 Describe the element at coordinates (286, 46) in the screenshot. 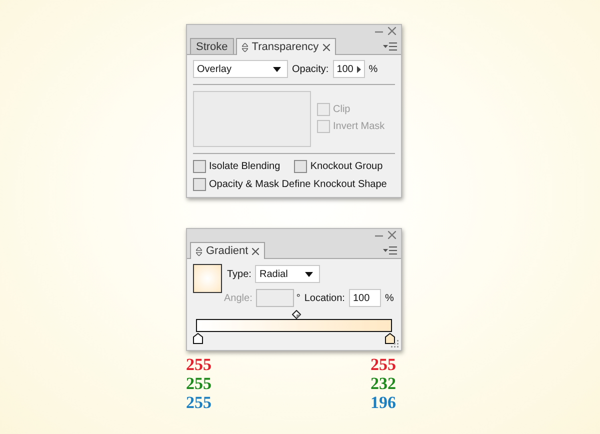

I see `panel-tab: Transparency` at that location.